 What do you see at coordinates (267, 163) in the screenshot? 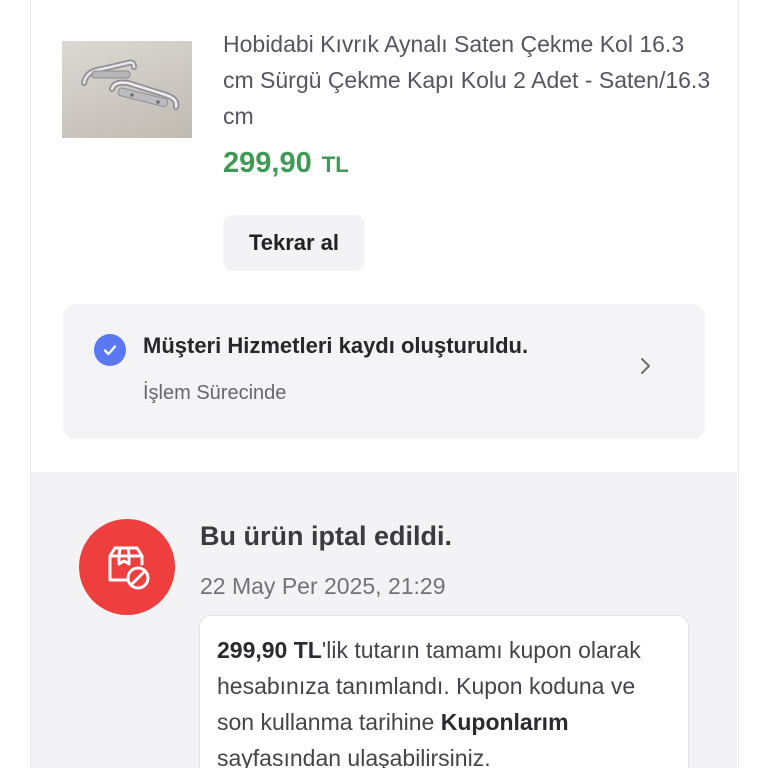
I see `price-value: 299,90` at bounding box center [267, 163].